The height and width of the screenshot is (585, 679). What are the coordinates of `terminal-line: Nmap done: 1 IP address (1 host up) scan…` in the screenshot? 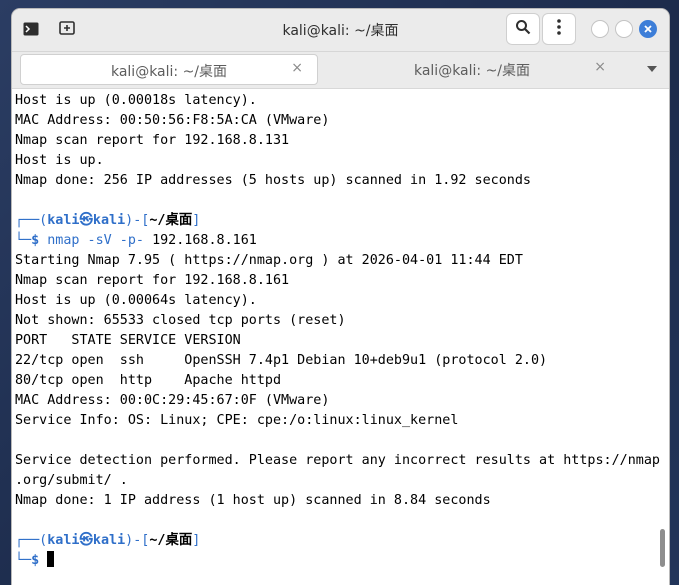 It's located at (253, 500).